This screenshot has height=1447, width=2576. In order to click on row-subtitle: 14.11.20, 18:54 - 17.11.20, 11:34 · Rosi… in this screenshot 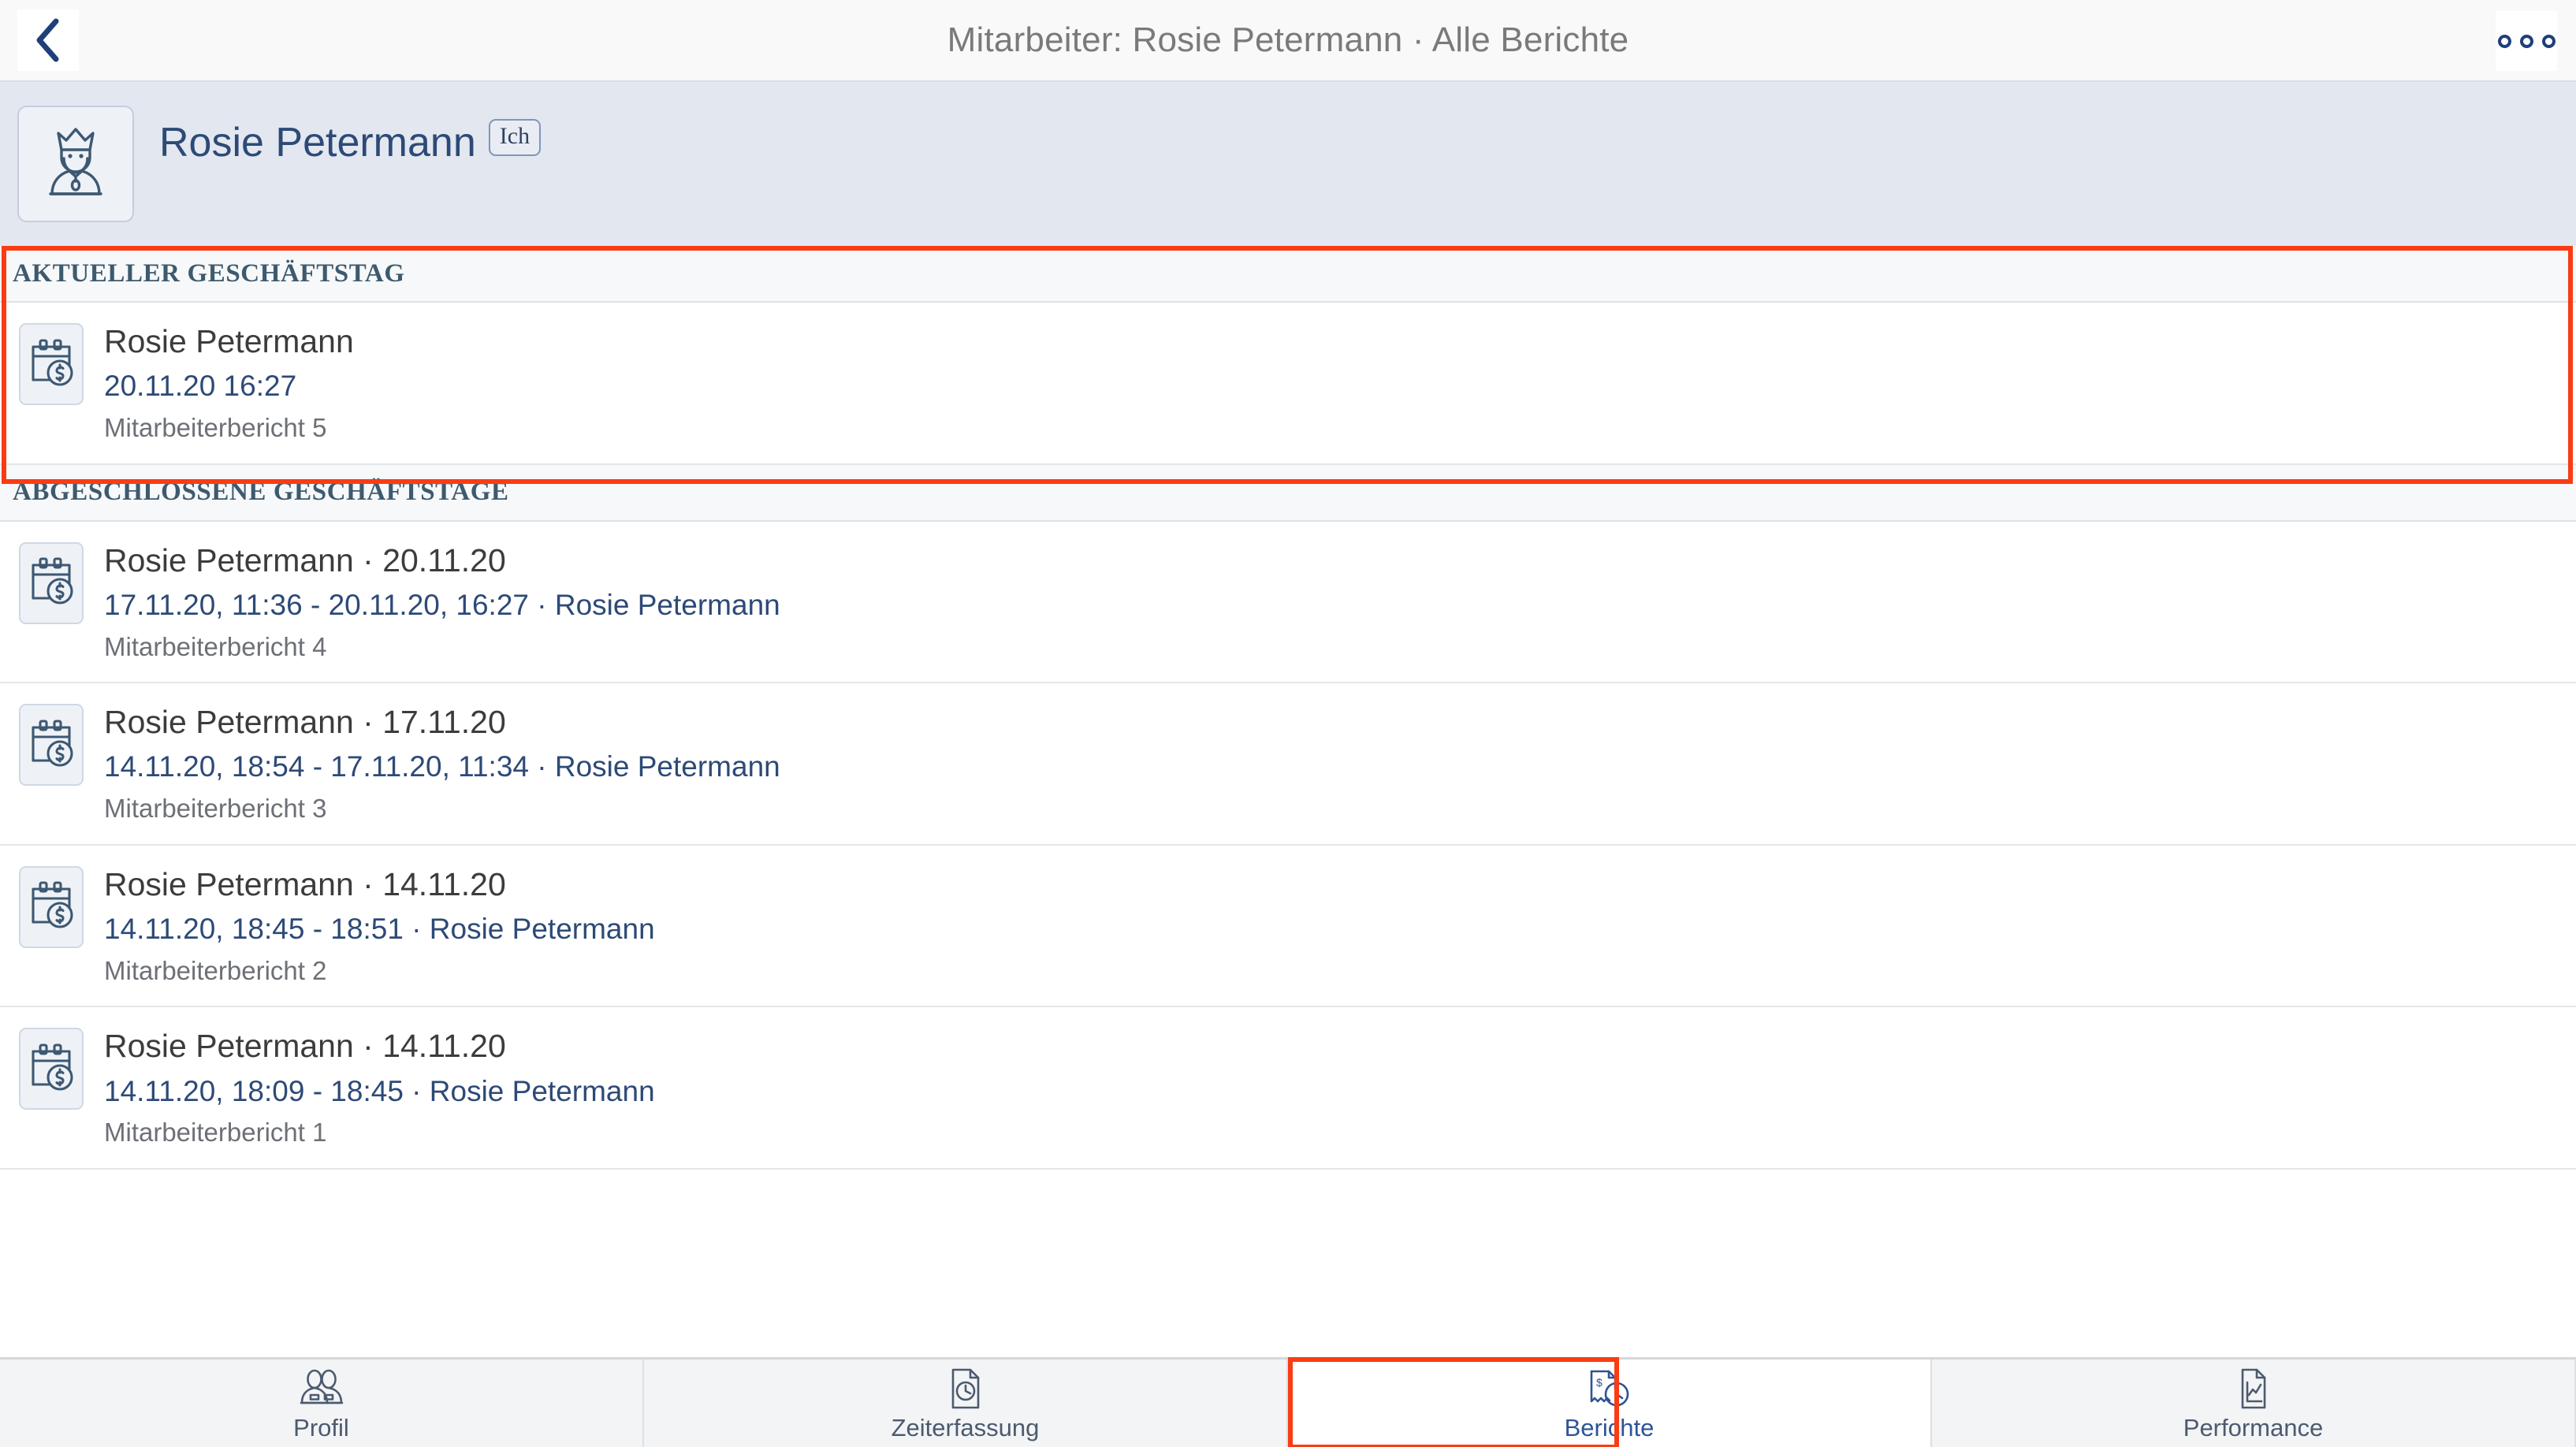, I will do `click(442, 766)`.